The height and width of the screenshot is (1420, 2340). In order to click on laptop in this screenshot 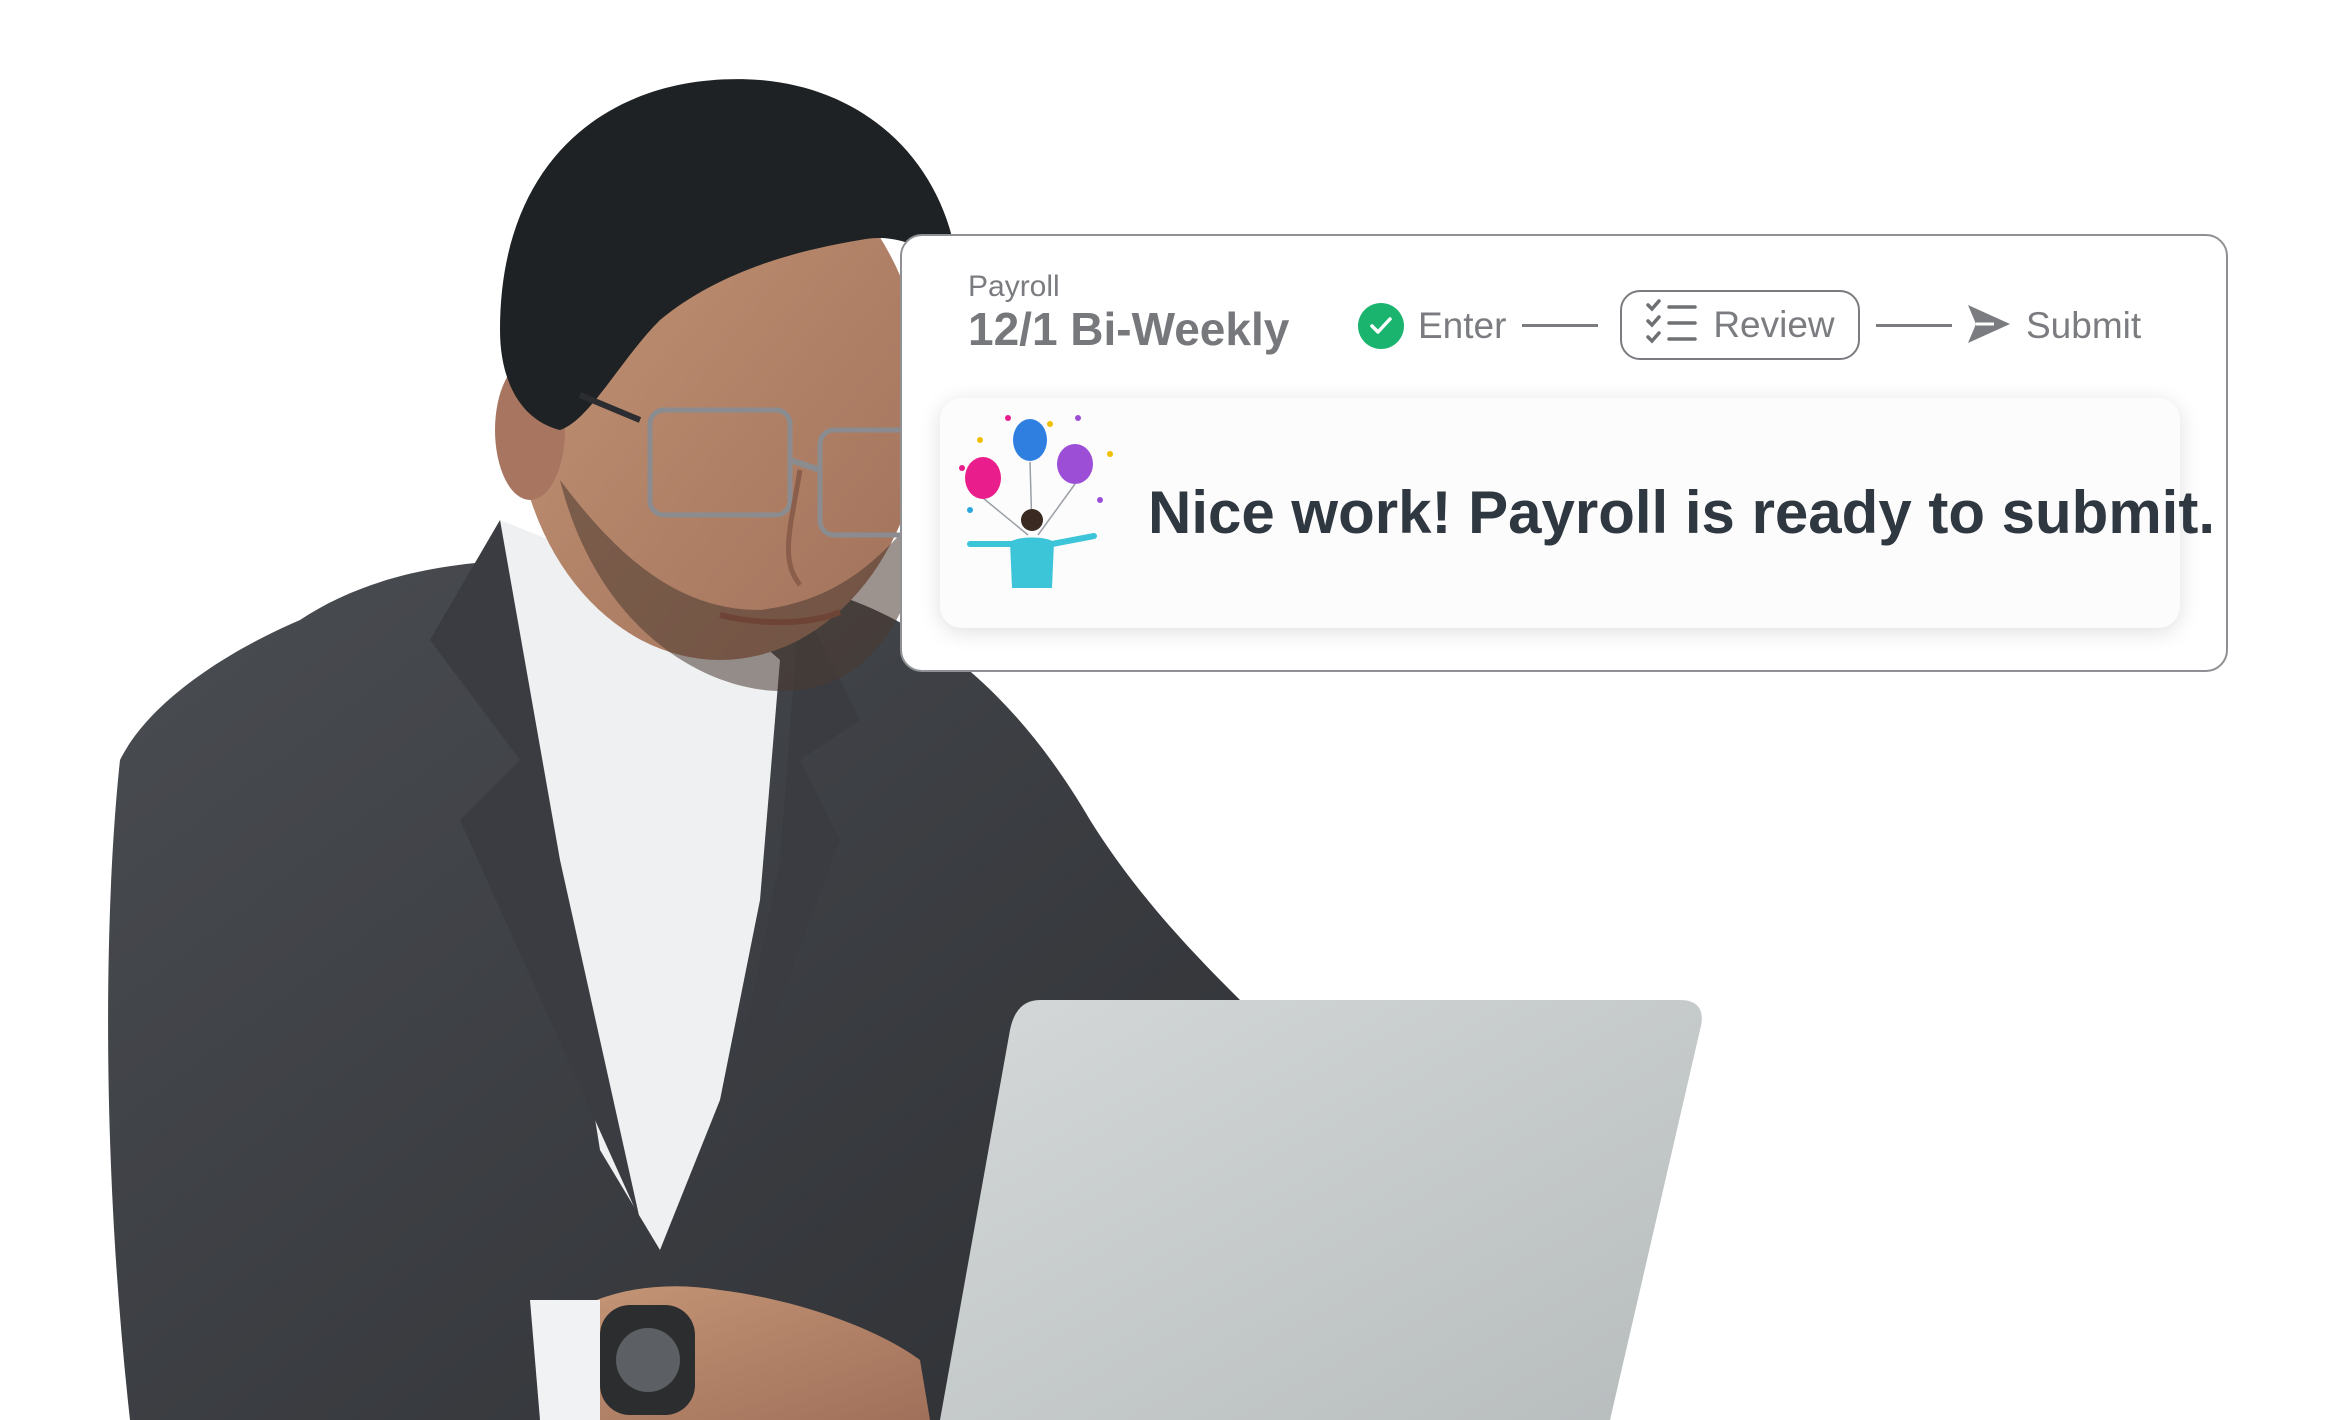, I will do `click(1321, 1210)`.